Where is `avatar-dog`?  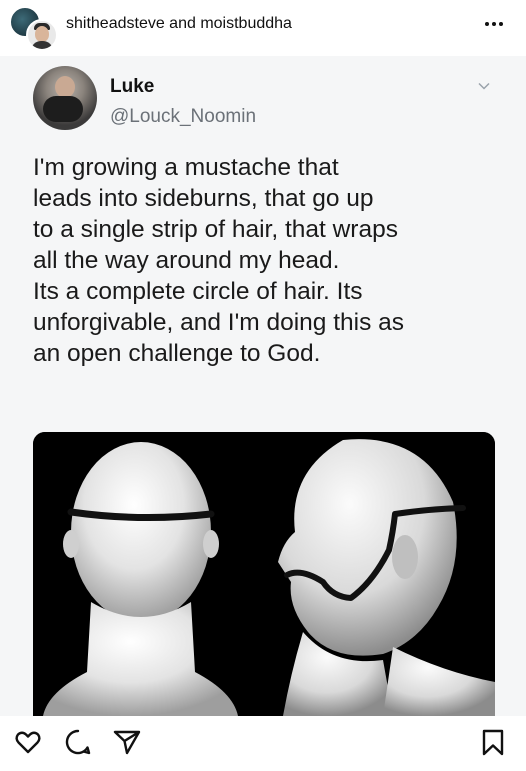 avatar-dog is located at coordinates (63, 109).